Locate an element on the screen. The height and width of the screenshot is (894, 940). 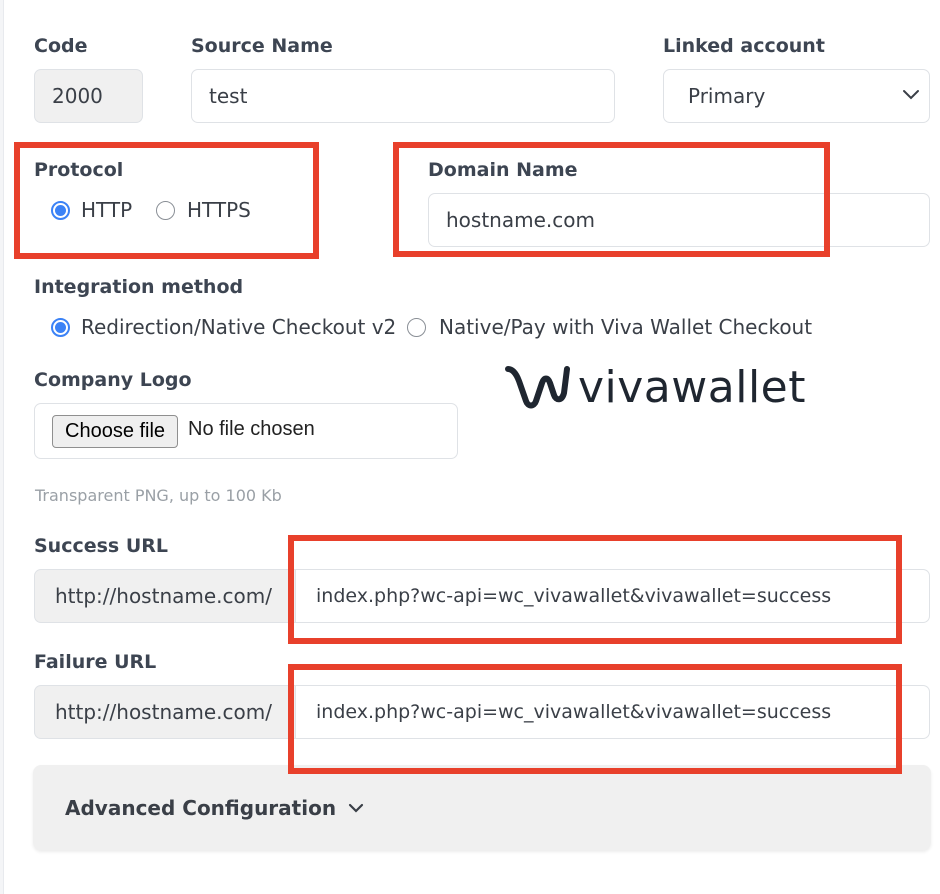
advanced-configuration-toggle: Advanced Configuration is located at coordinates (482, 807).